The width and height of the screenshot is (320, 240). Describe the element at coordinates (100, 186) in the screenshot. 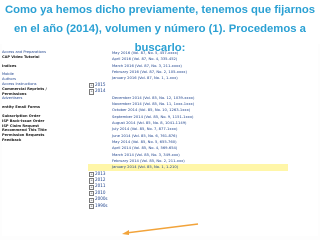

I see `year-label: 2011` at that location.